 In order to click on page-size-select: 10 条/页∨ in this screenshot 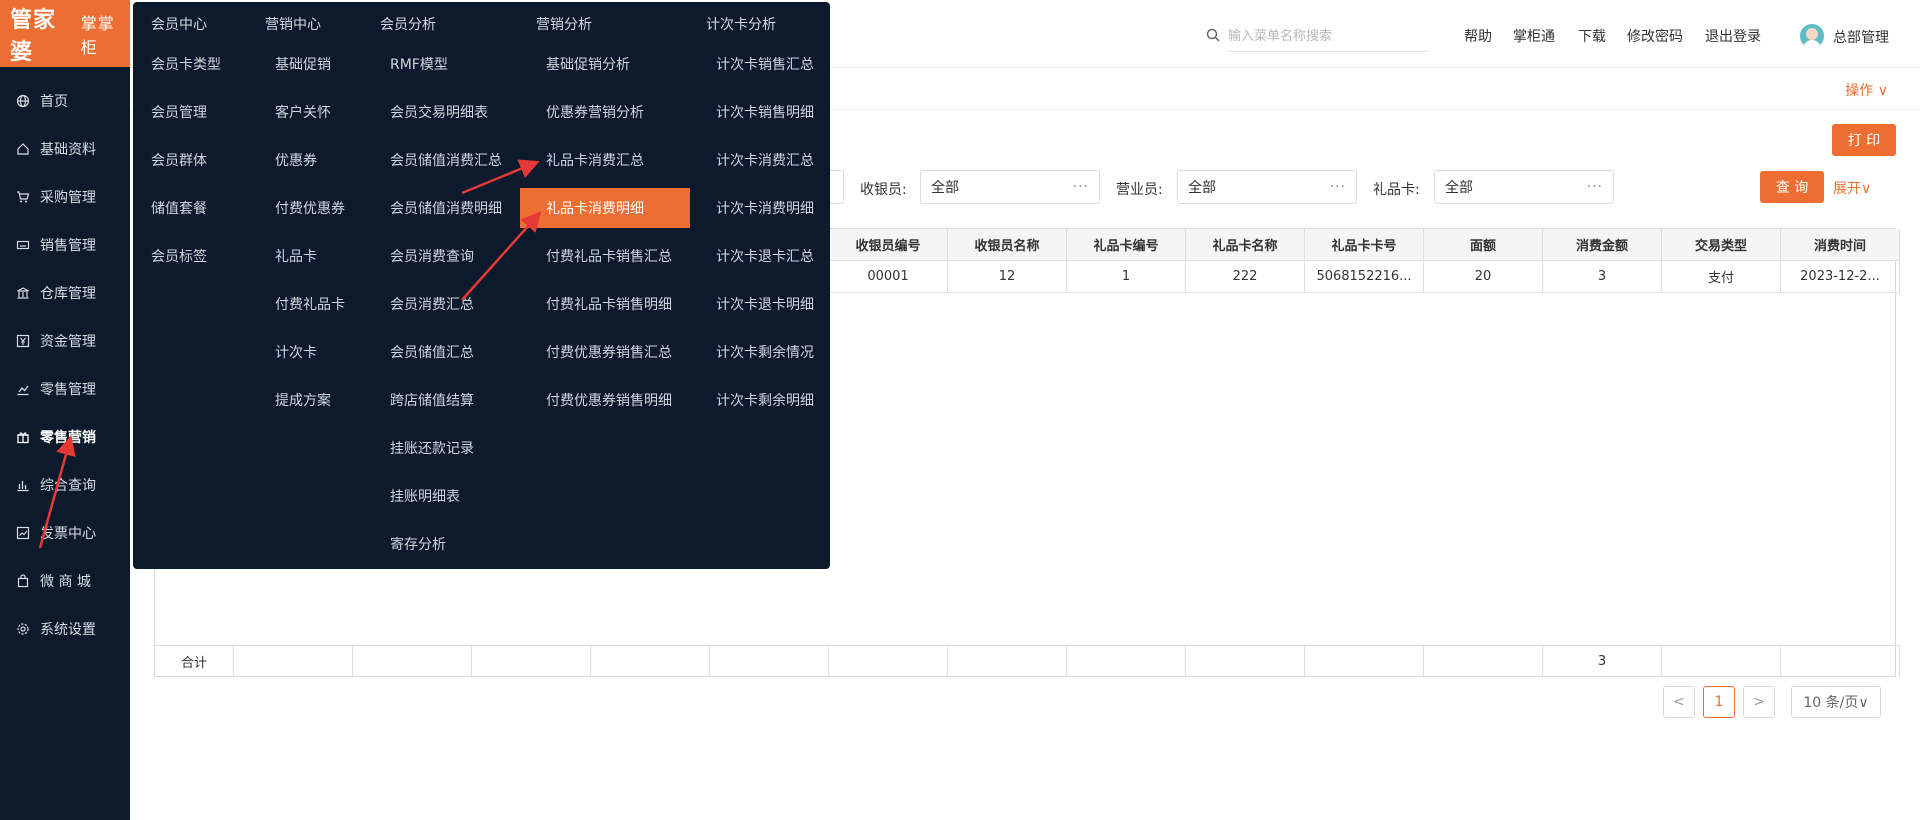, I will do `click(1836, 702)`.